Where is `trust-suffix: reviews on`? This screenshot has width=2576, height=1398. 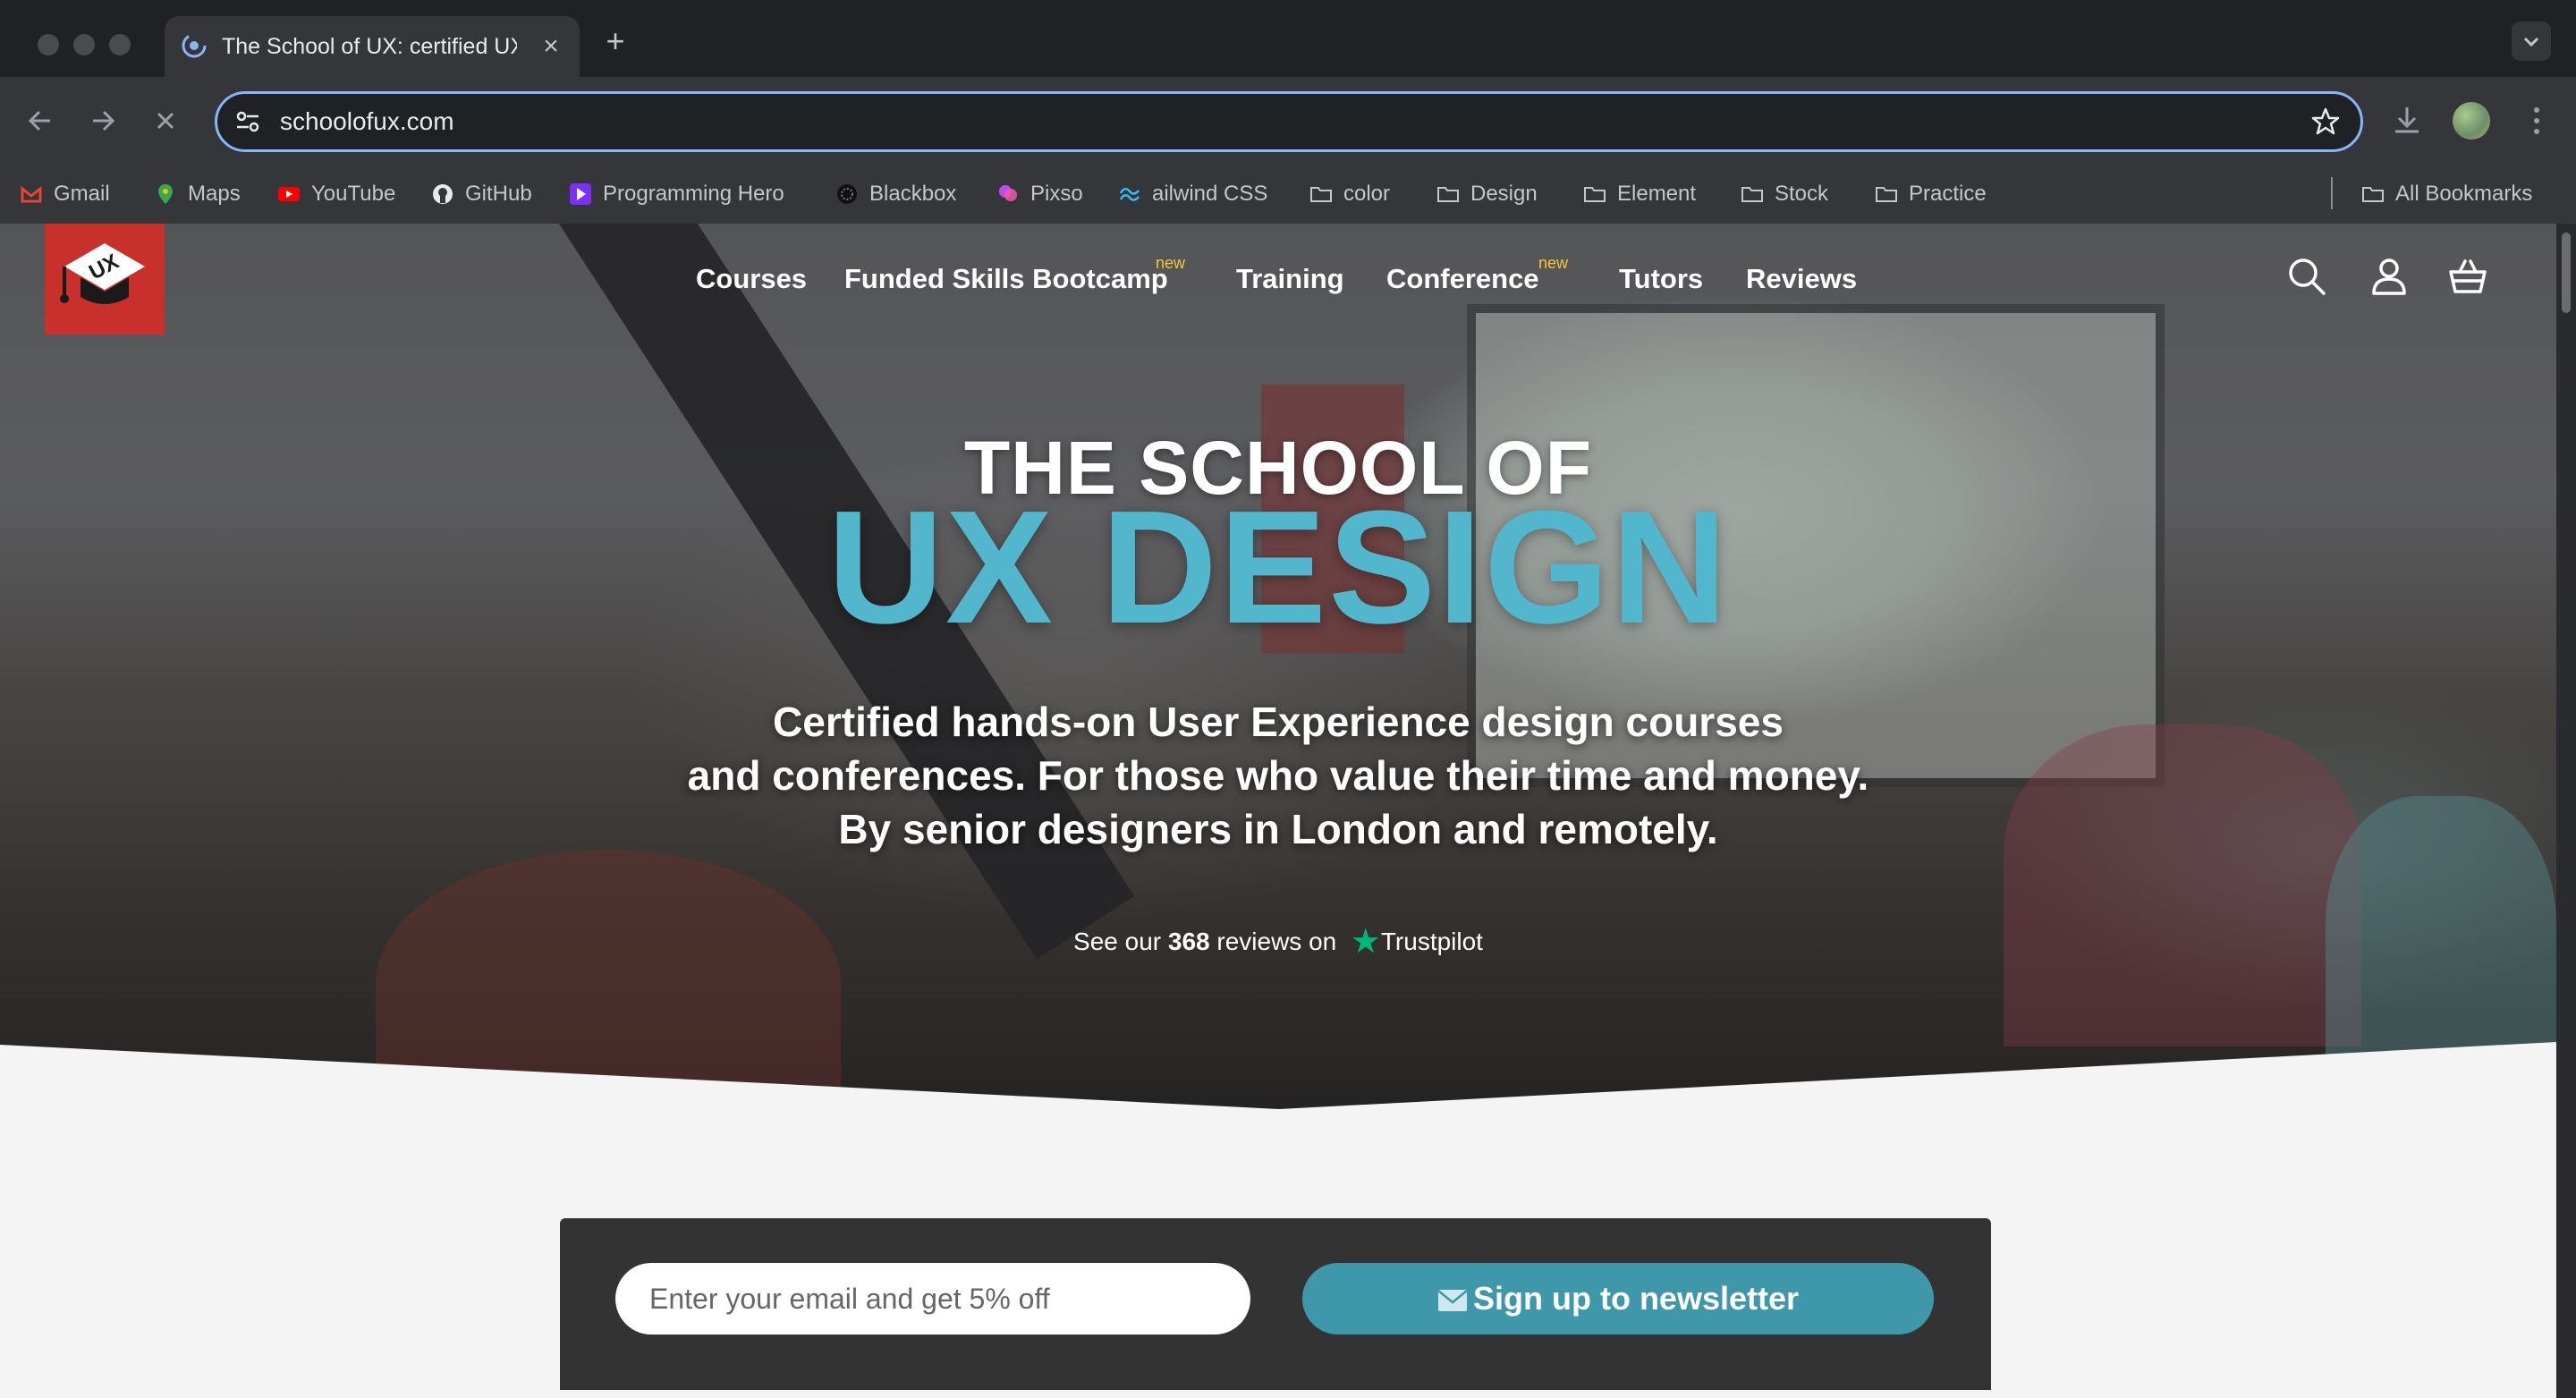
trust-suffix: reviews on is located at coordinates (1276, 941).